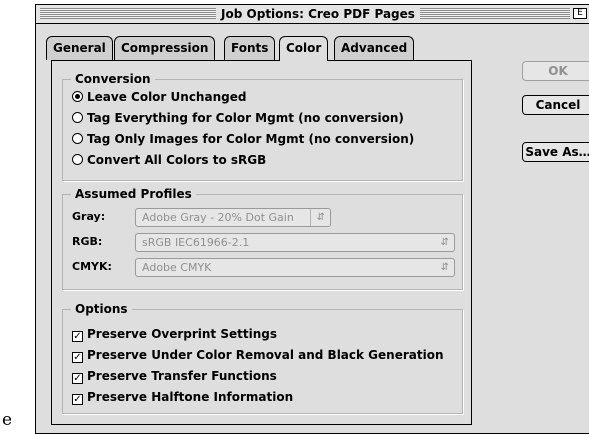 Image resolution: width=589 pixels, height=434 pixels. What do you see at coordinates (196, 242) in the screenshot?
I see `rgb-profile-value: sRGB IEC61966-2.1` at bounding box center [196, 242].